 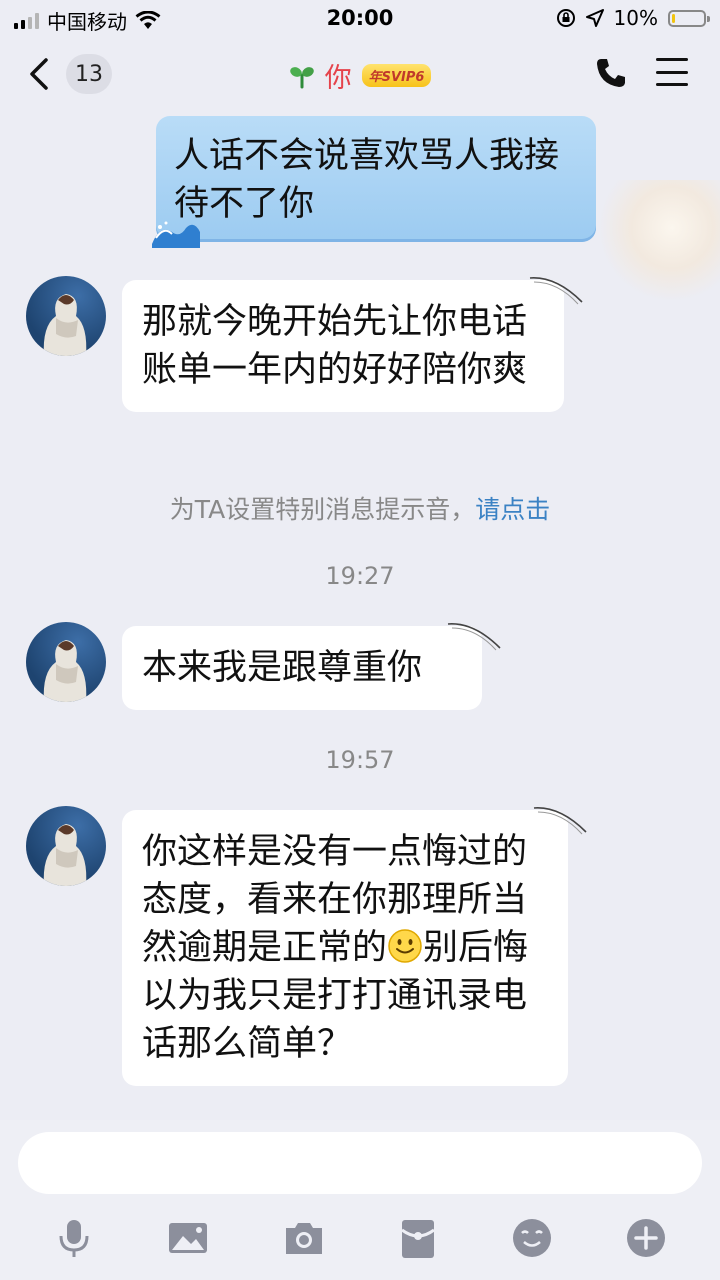 I want to click on message-text: 人话不会说喜欢骂人我接待不了你, so click(x=367, y=180).